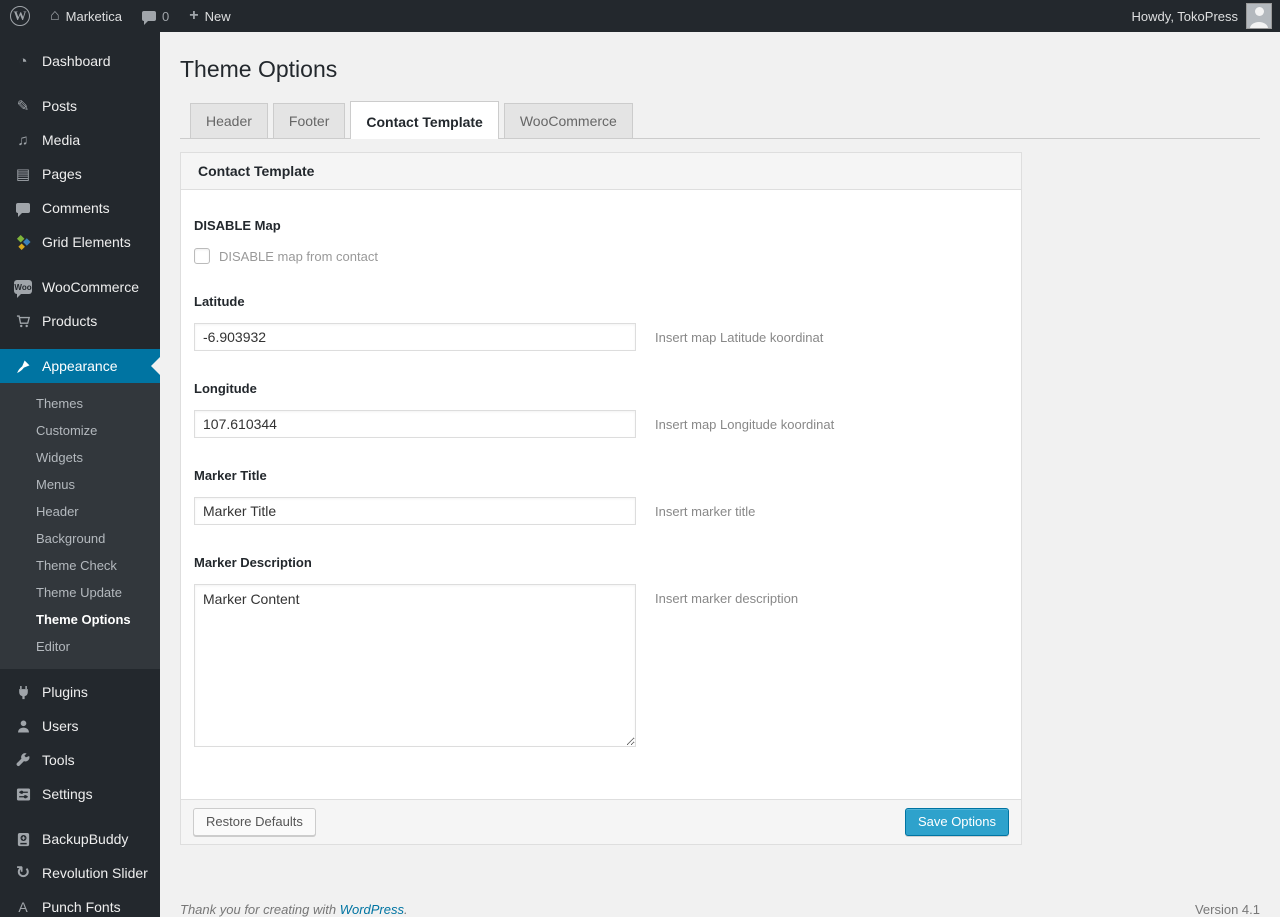 Image resolution: width=1280 pixels, height=917 pixels. Describe the element at coordinates (229, 120) in the screenshot. I see `tab-header: Header` at that location.